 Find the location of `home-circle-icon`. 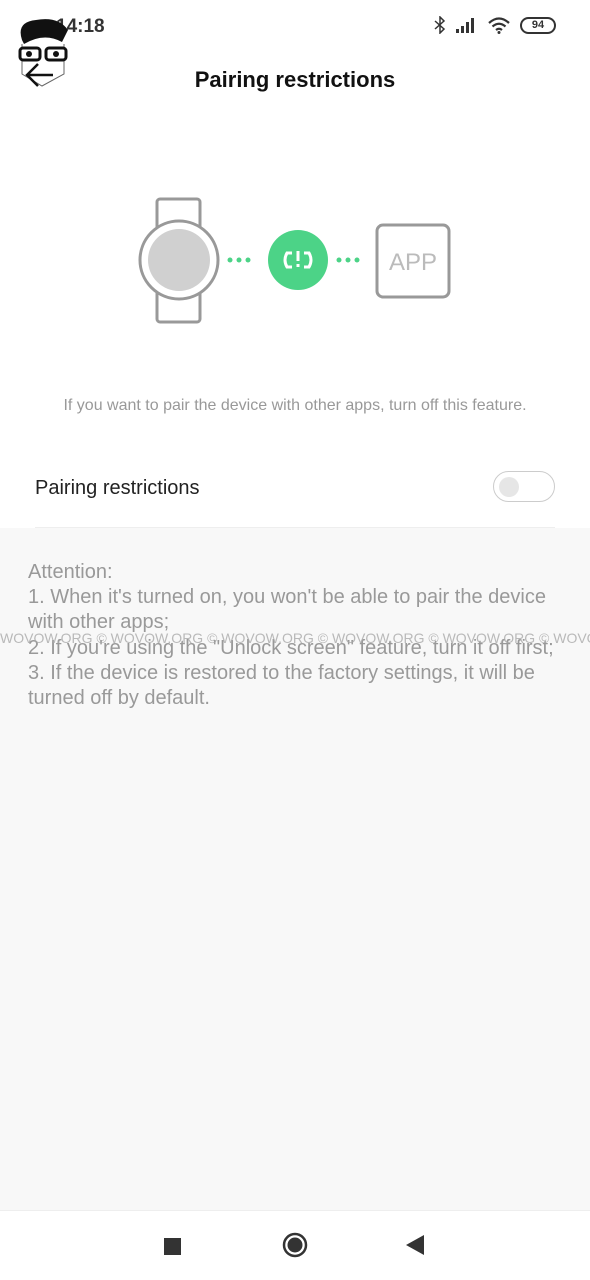

home-circle-icon is located at coordinates (295, 1247).